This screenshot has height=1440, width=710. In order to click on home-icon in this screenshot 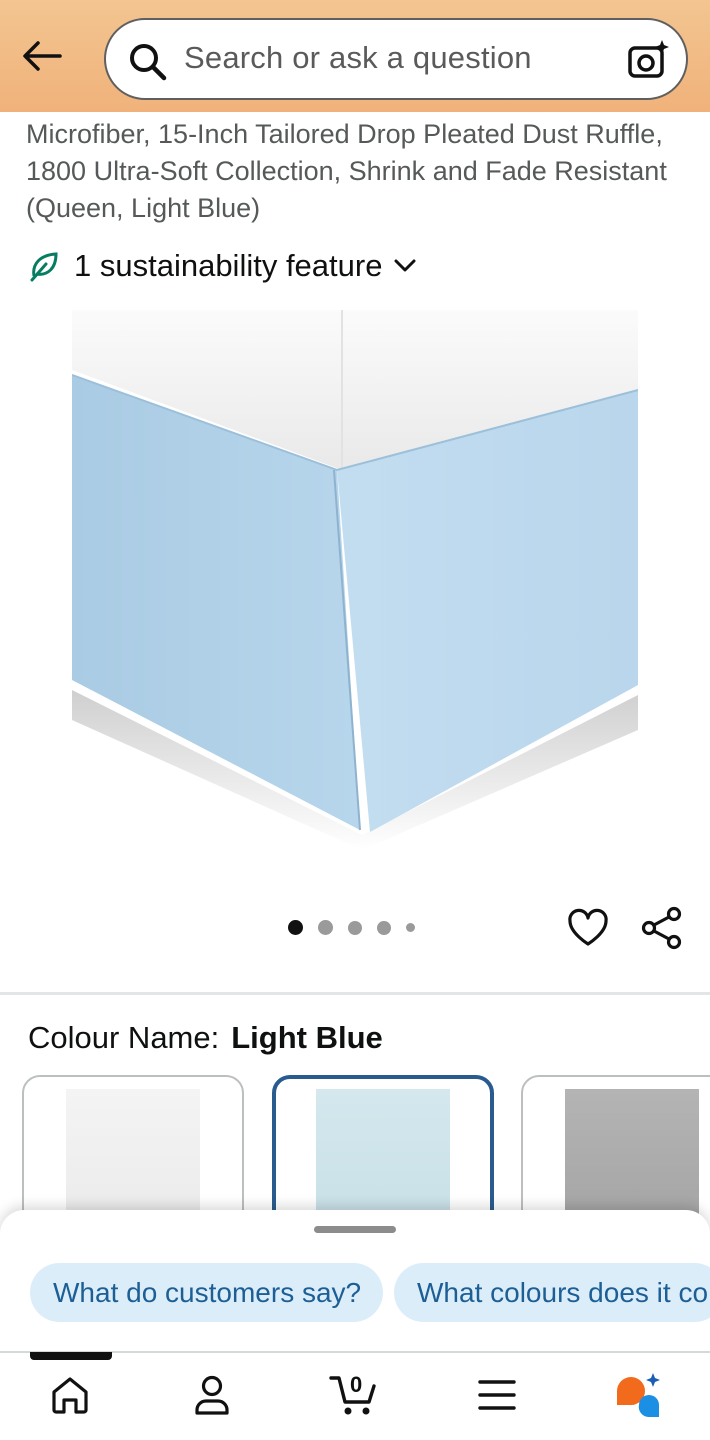, I will do `click(70, 1395)`.